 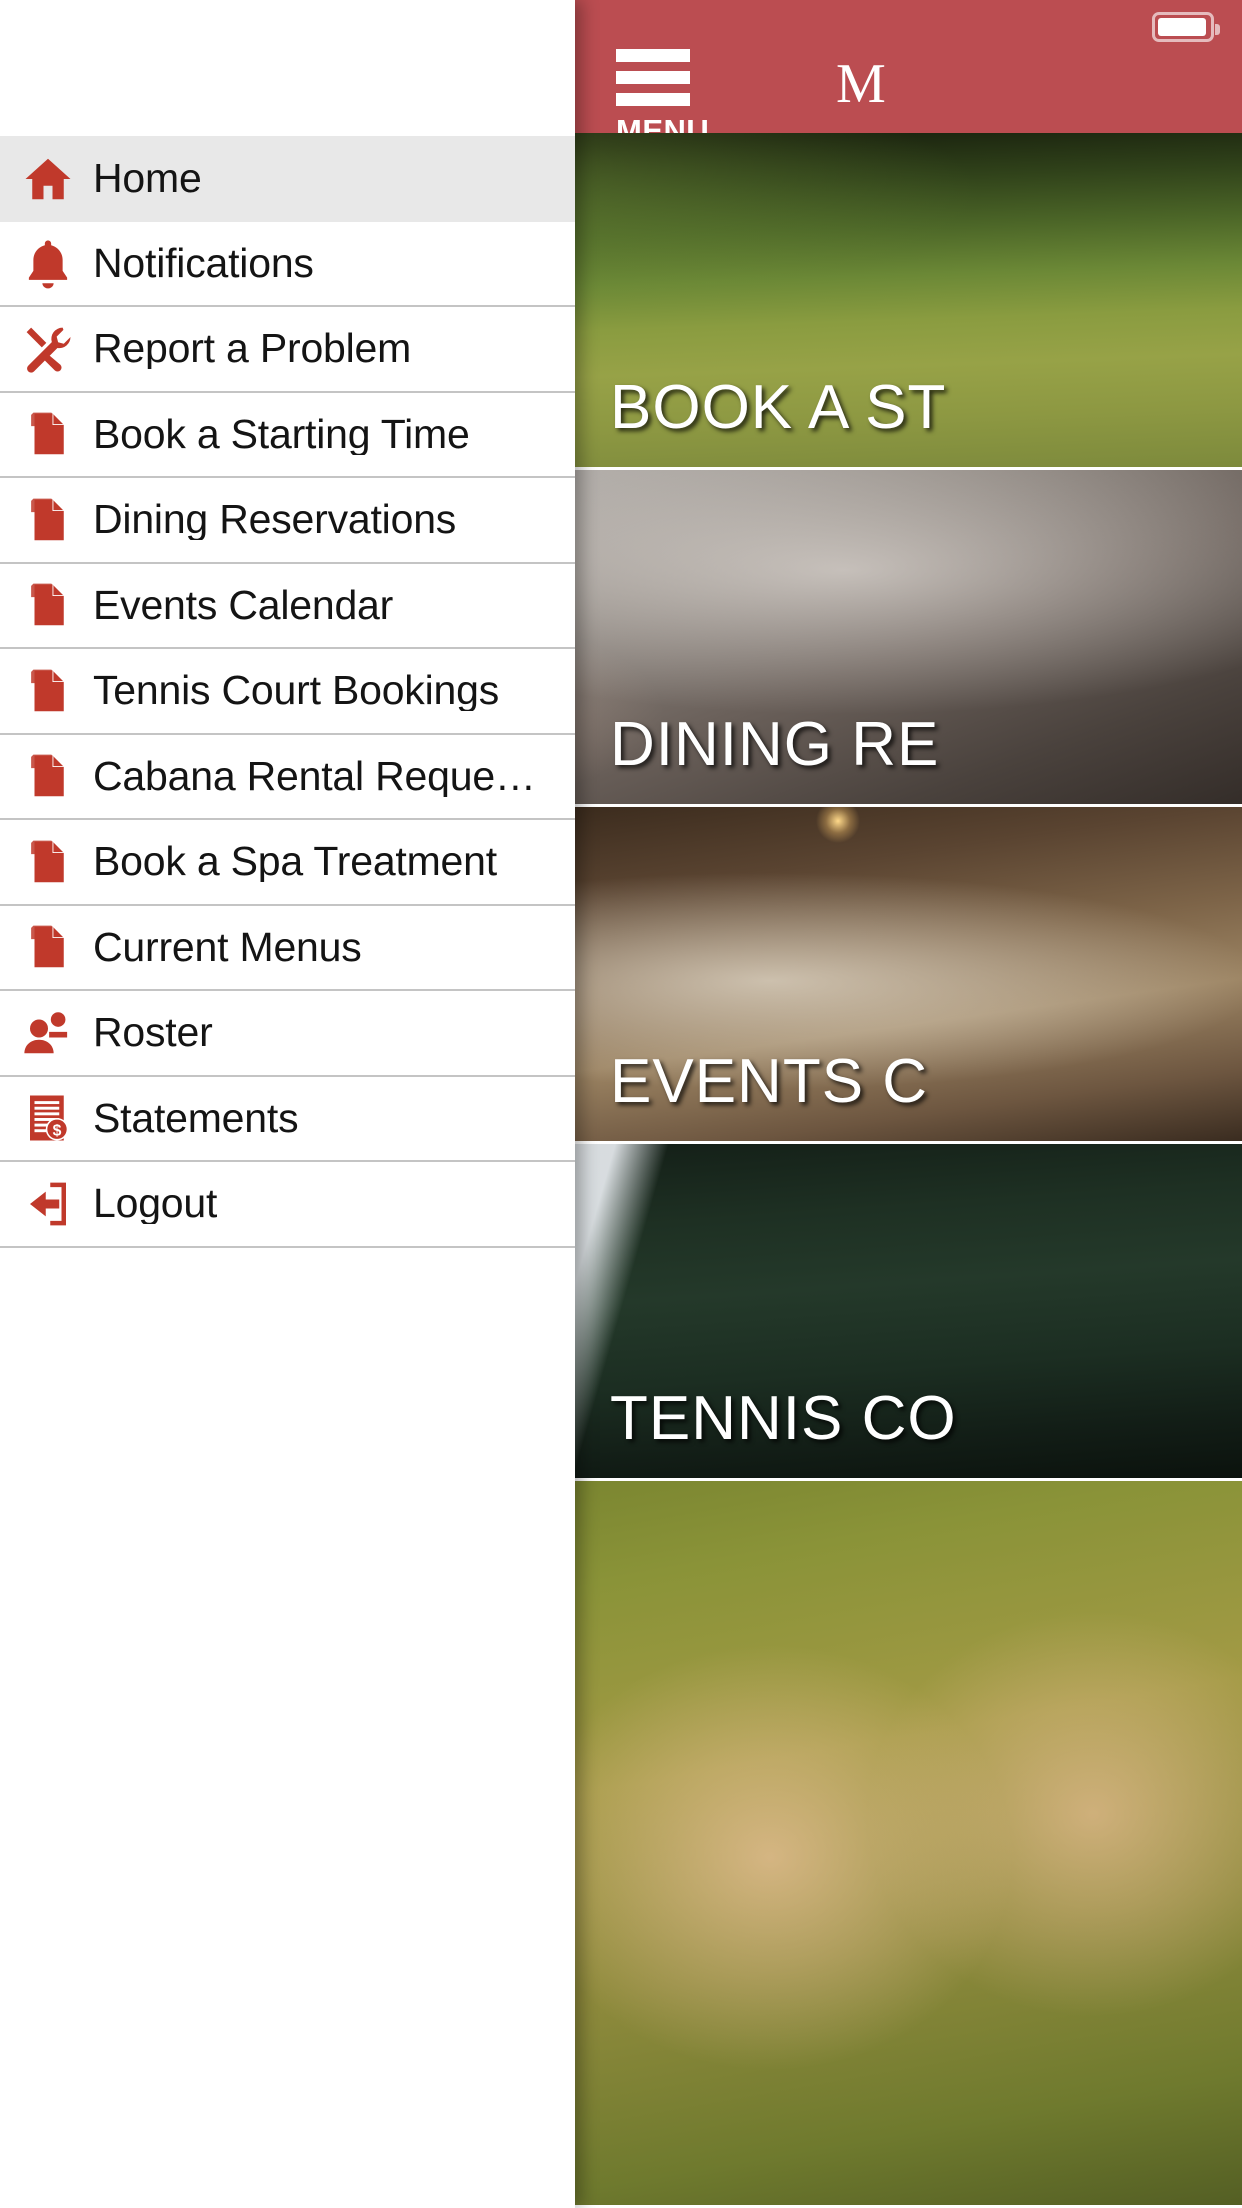 What do you see at coordinates (281, 434) in the screenshot?
I see `menu-item-label: Book a Starting Time` at bounding box center [281, 434].